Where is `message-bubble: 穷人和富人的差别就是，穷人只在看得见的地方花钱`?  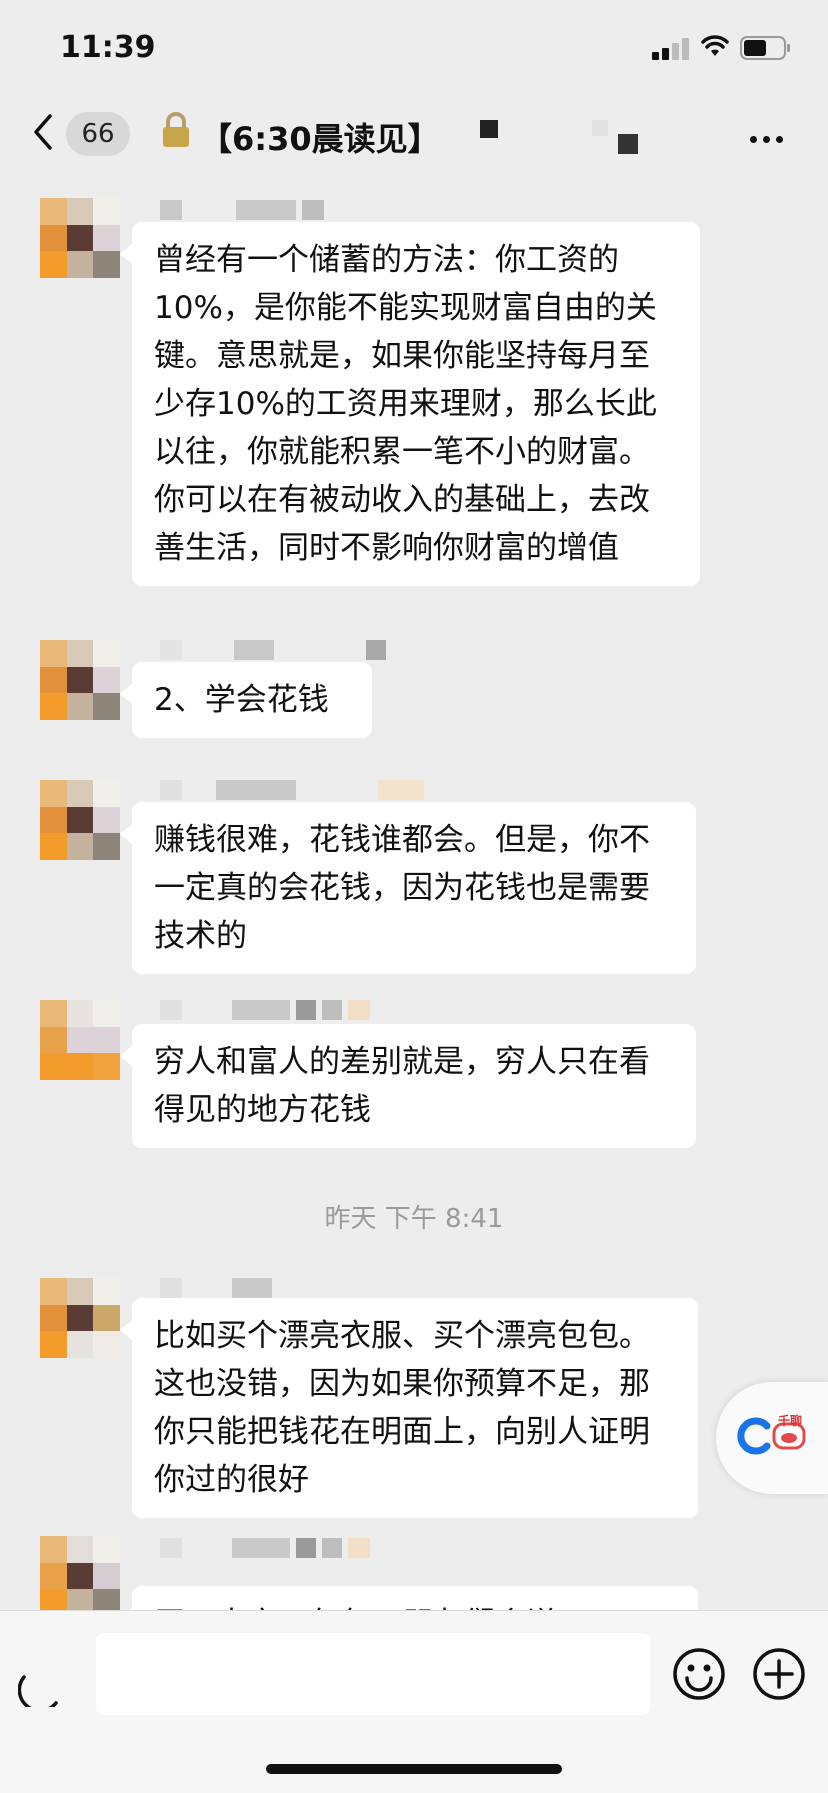
message-bubble: 穷人和富人的差别就是，穷人只在看得见的地方花钱 is located at coordinates (408, 1086).